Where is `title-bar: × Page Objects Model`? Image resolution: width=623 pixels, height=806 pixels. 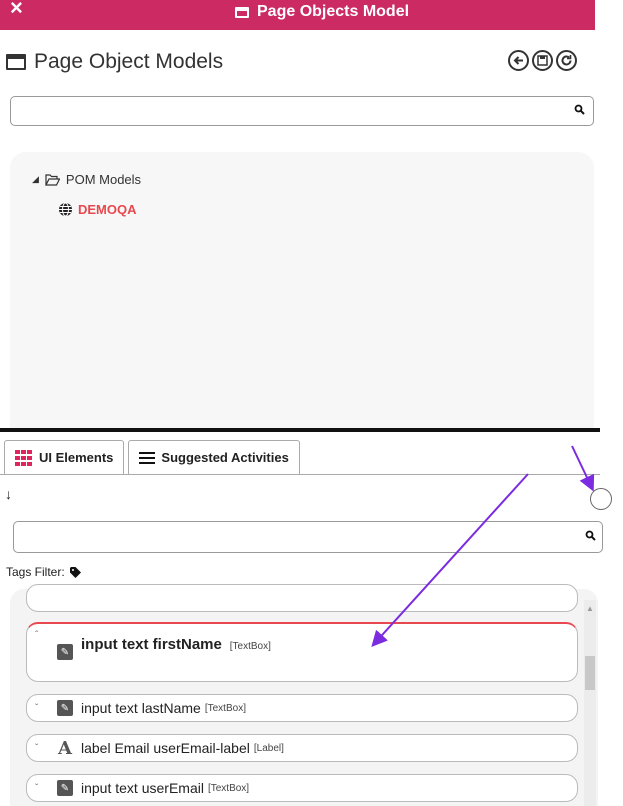
title-bar: × Page Objects Model is located at coordinates (297, 15).